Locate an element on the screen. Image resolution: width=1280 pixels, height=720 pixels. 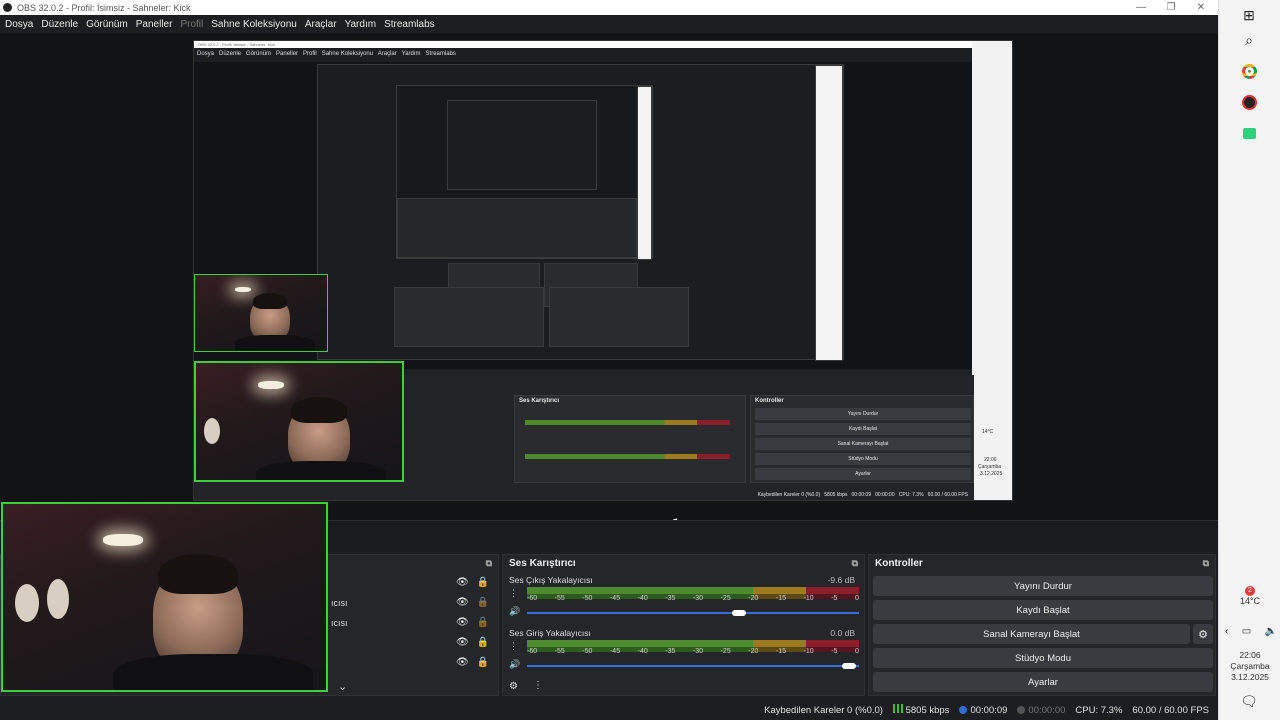
nested-controls-level1 is located at coordinates (619, 317).